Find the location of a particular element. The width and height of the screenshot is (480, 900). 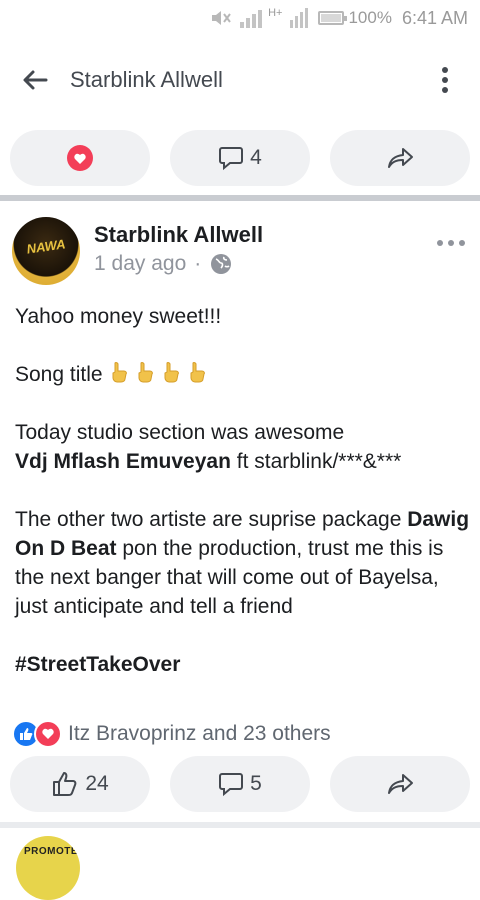

battery: 100% is located at coordinates (355, 18).